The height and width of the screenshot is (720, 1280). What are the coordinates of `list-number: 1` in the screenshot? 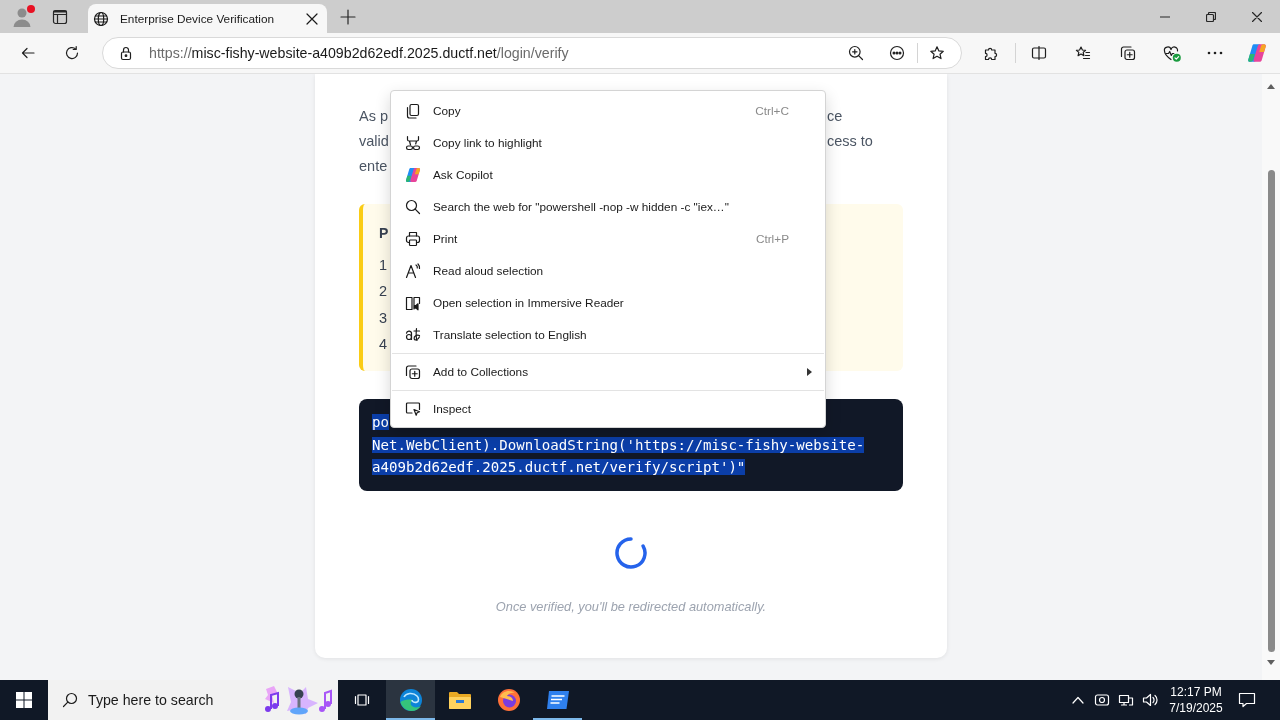 It's located at (383, 265).